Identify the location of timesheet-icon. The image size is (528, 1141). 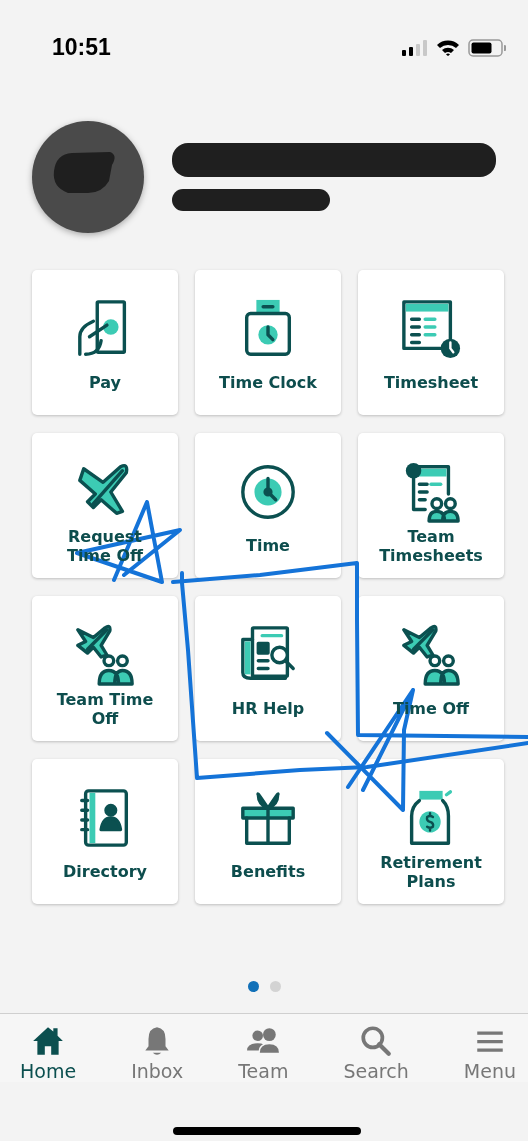
(431, 329).